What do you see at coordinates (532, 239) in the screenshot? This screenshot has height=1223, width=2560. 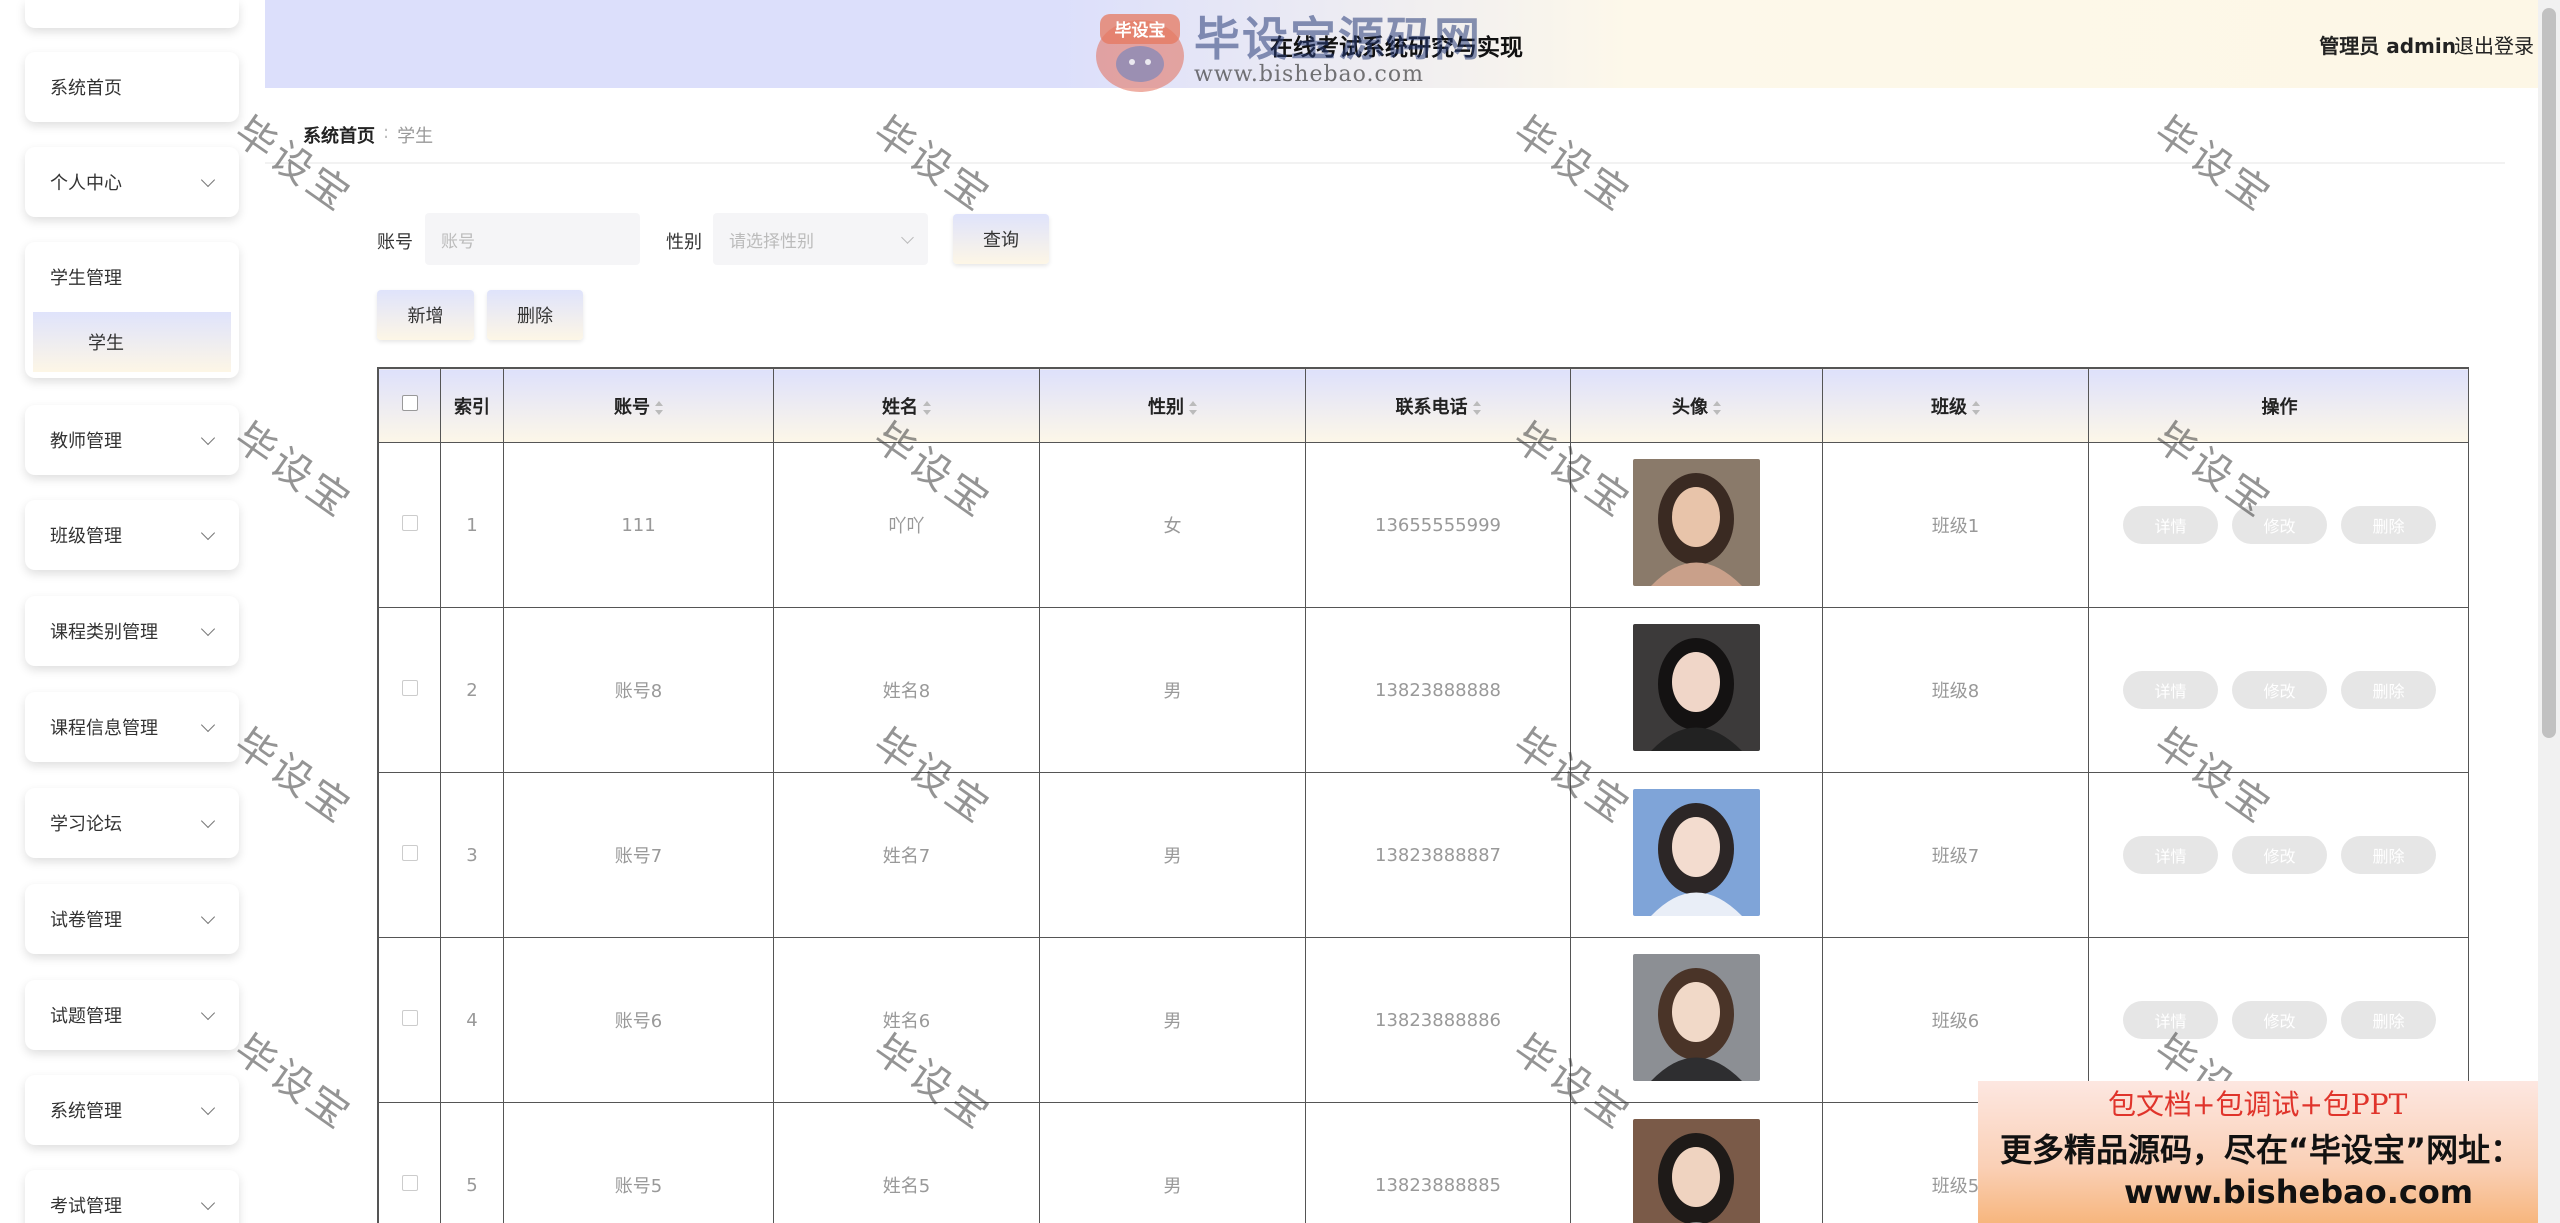 I see `account-search-input: 账号` at bounding box center [532, 239].